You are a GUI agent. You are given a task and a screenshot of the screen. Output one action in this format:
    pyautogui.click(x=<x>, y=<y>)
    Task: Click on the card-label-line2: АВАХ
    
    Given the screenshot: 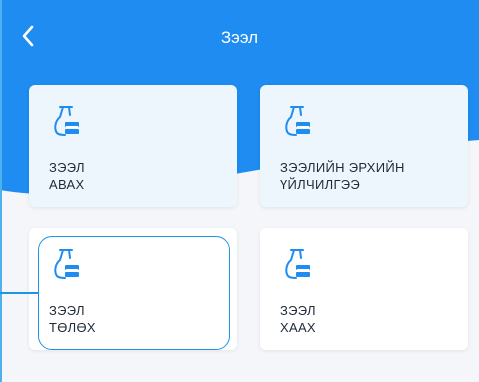 What is the action you would take?
    pyautogui.click(x=67, y=184)
    